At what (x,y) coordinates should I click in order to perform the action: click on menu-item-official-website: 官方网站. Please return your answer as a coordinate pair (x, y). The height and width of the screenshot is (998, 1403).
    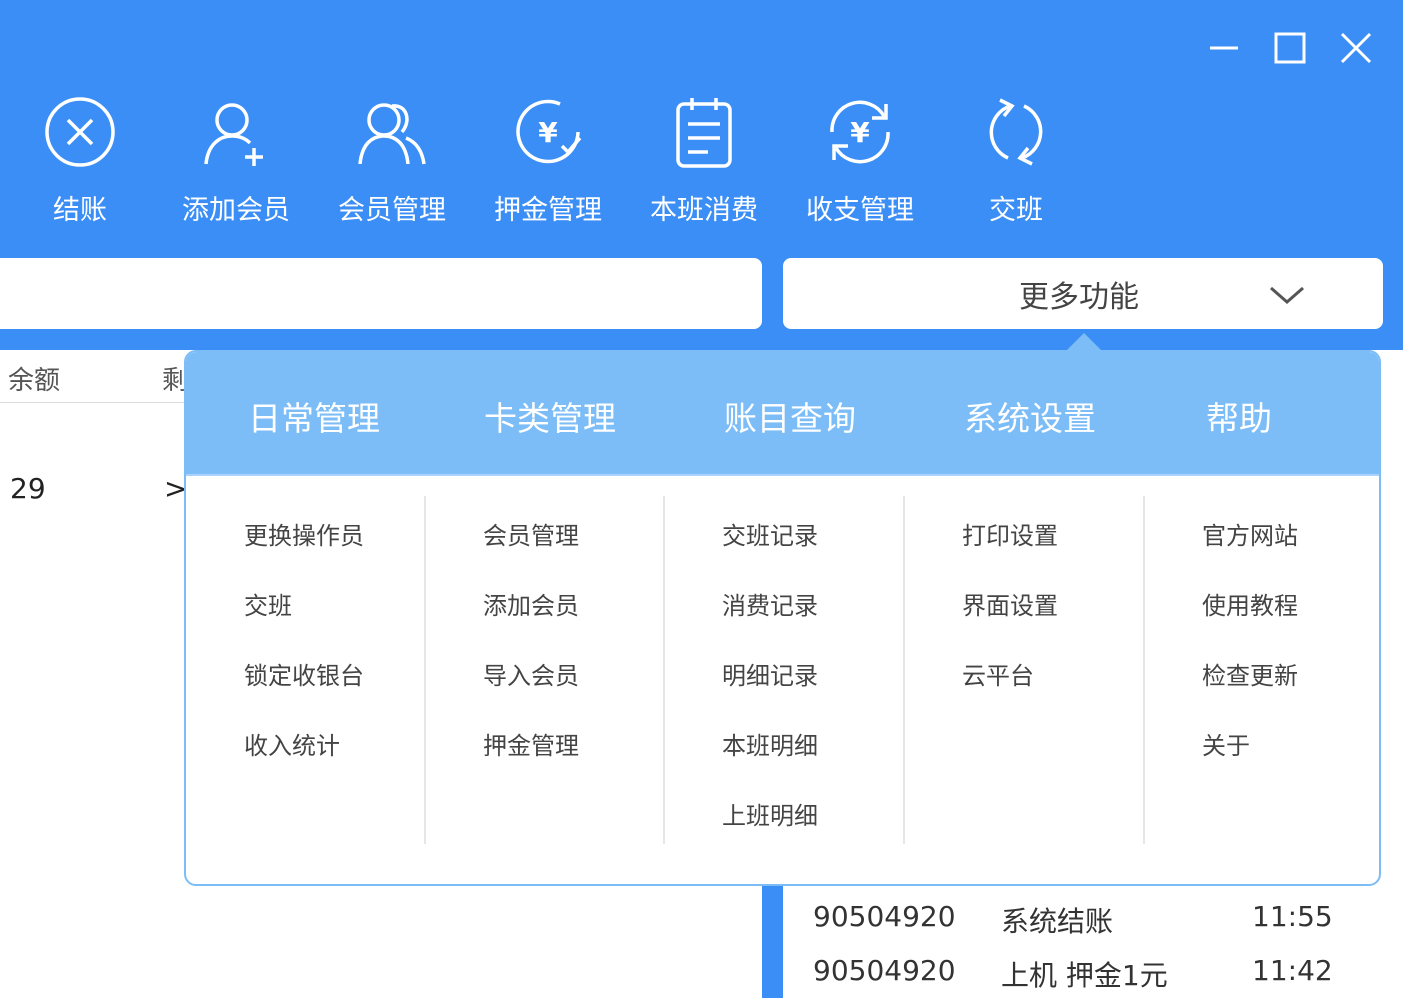
    Looking at the image, I should click on (1250, 533).